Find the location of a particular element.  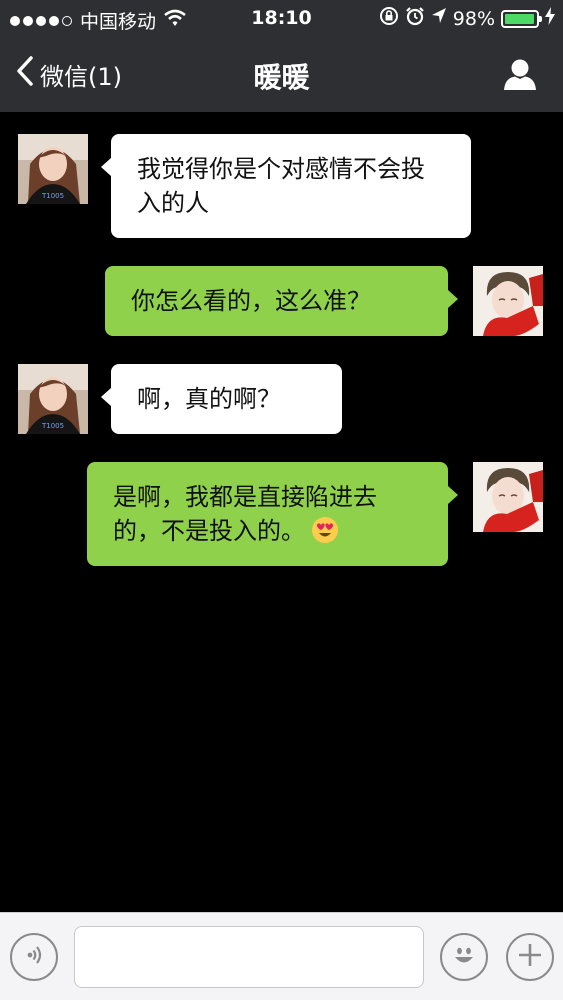

heart-eyes-emoji is located at coordinates (325, 530).